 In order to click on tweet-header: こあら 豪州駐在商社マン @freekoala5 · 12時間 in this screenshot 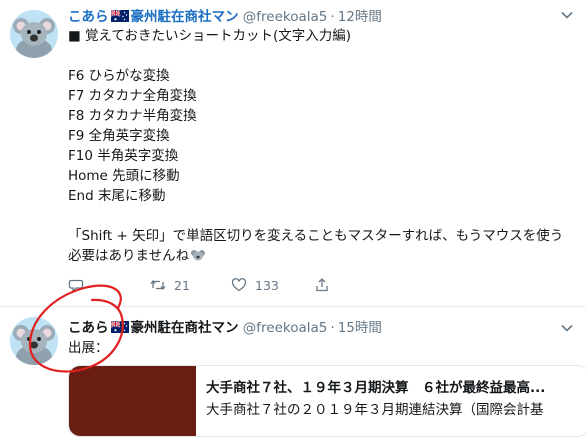, I will do `click(225, 15)`.